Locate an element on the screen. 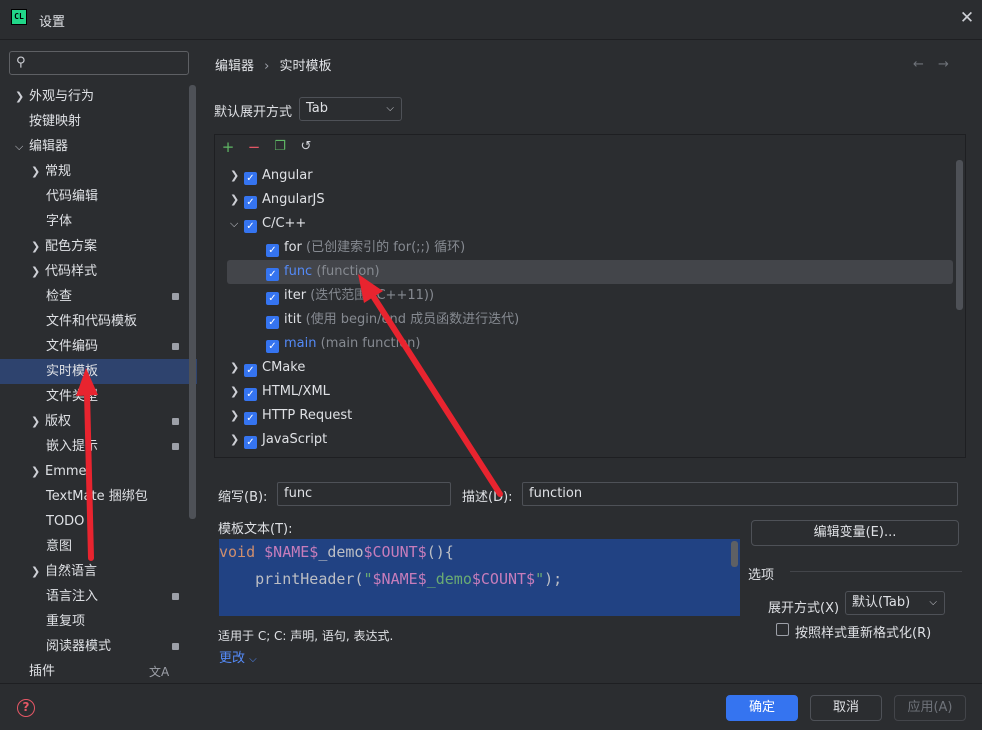 This screenshot has height=730, width=982. sidebar-item-inlay-hints: 嵌入提示 is located at coordinates (72, 446).